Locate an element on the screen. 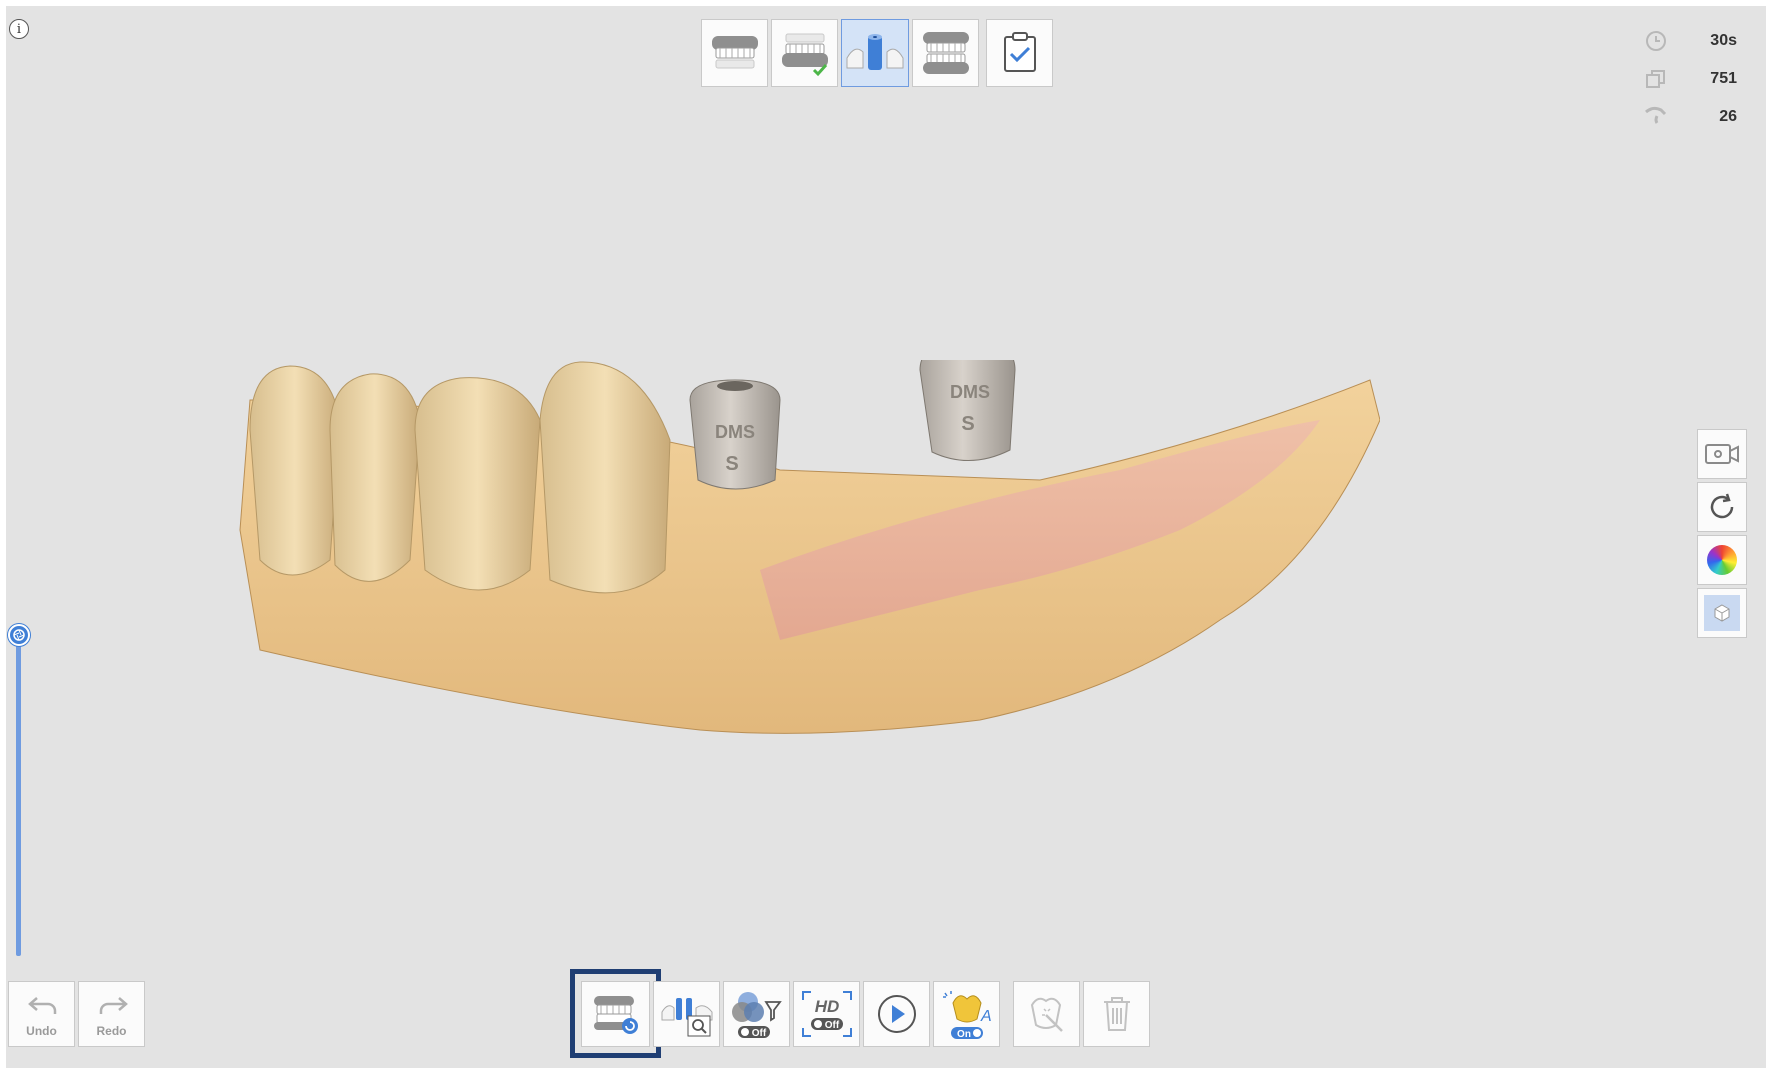  color-map-button is located at coordinates (1722, 560).